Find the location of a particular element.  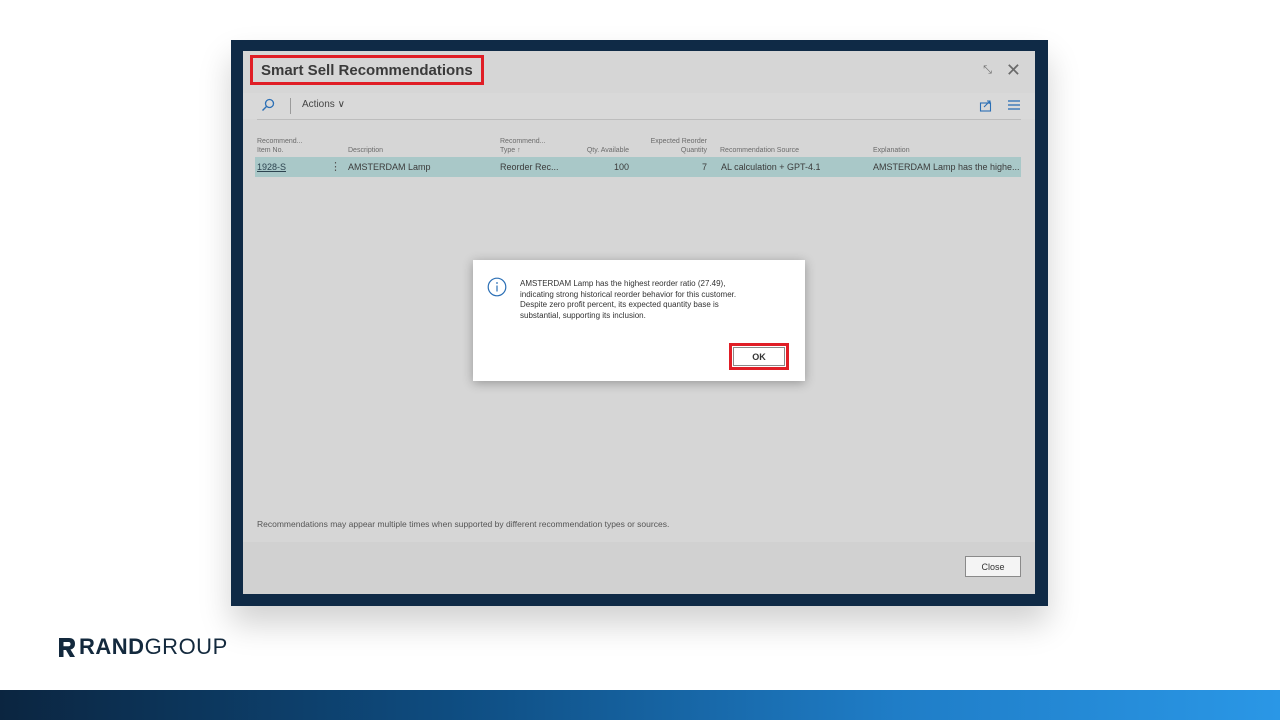

page-footer: Close is located at coordinates (639, 568).